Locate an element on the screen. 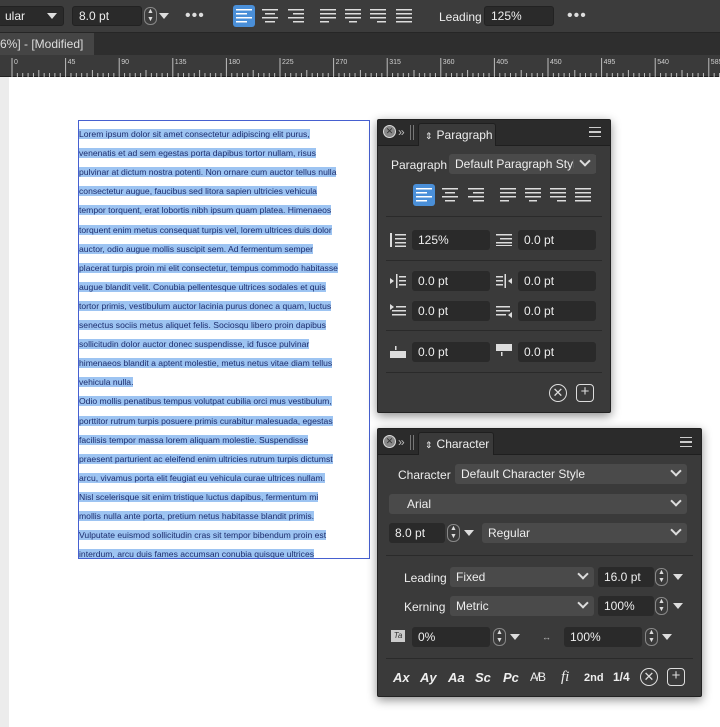 The width and height of the screenshot is (720, 727). paragraph-space-field: 0.0 pt is located at coordinates (557, 240).